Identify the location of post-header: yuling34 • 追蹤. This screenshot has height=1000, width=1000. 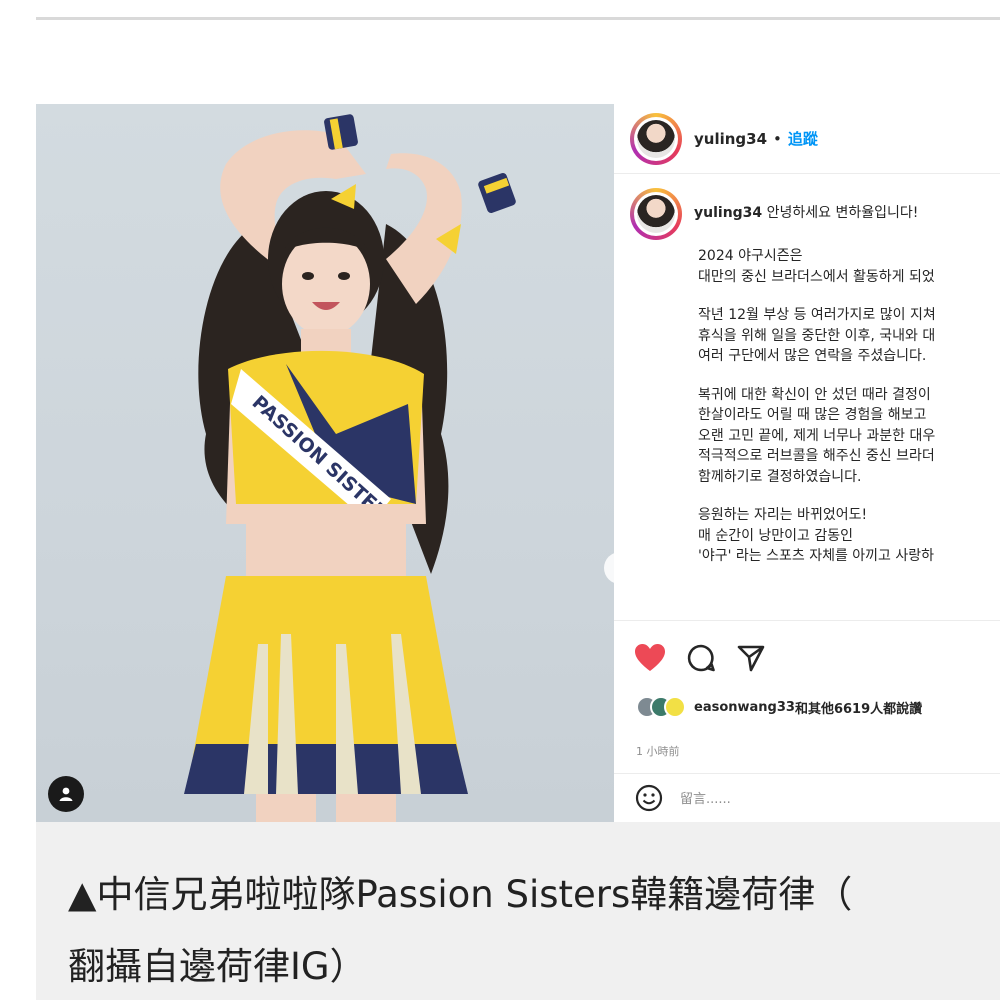
(807, 139).